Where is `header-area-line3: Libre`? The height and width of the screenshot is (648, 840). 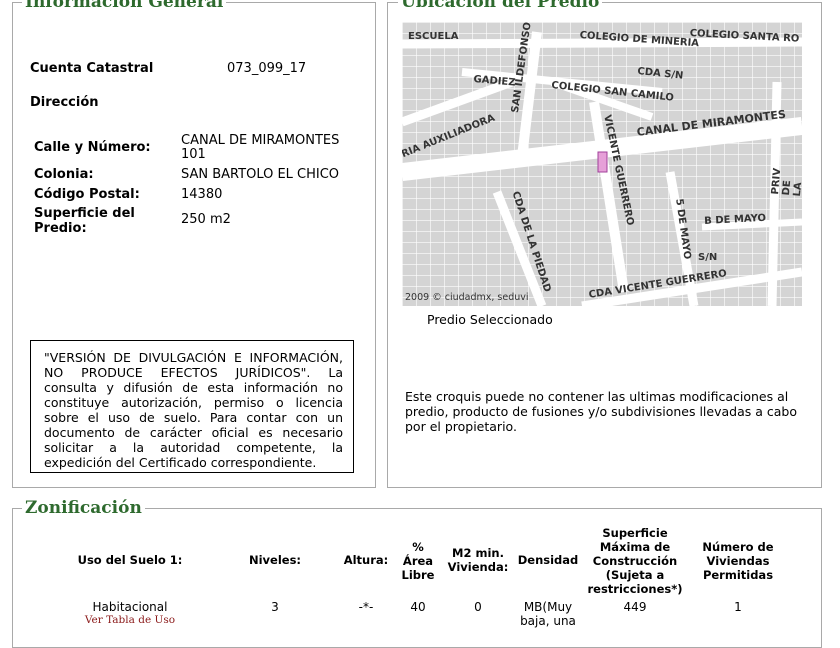 header-area-line3: Libre is located at coordinates (418, 575).